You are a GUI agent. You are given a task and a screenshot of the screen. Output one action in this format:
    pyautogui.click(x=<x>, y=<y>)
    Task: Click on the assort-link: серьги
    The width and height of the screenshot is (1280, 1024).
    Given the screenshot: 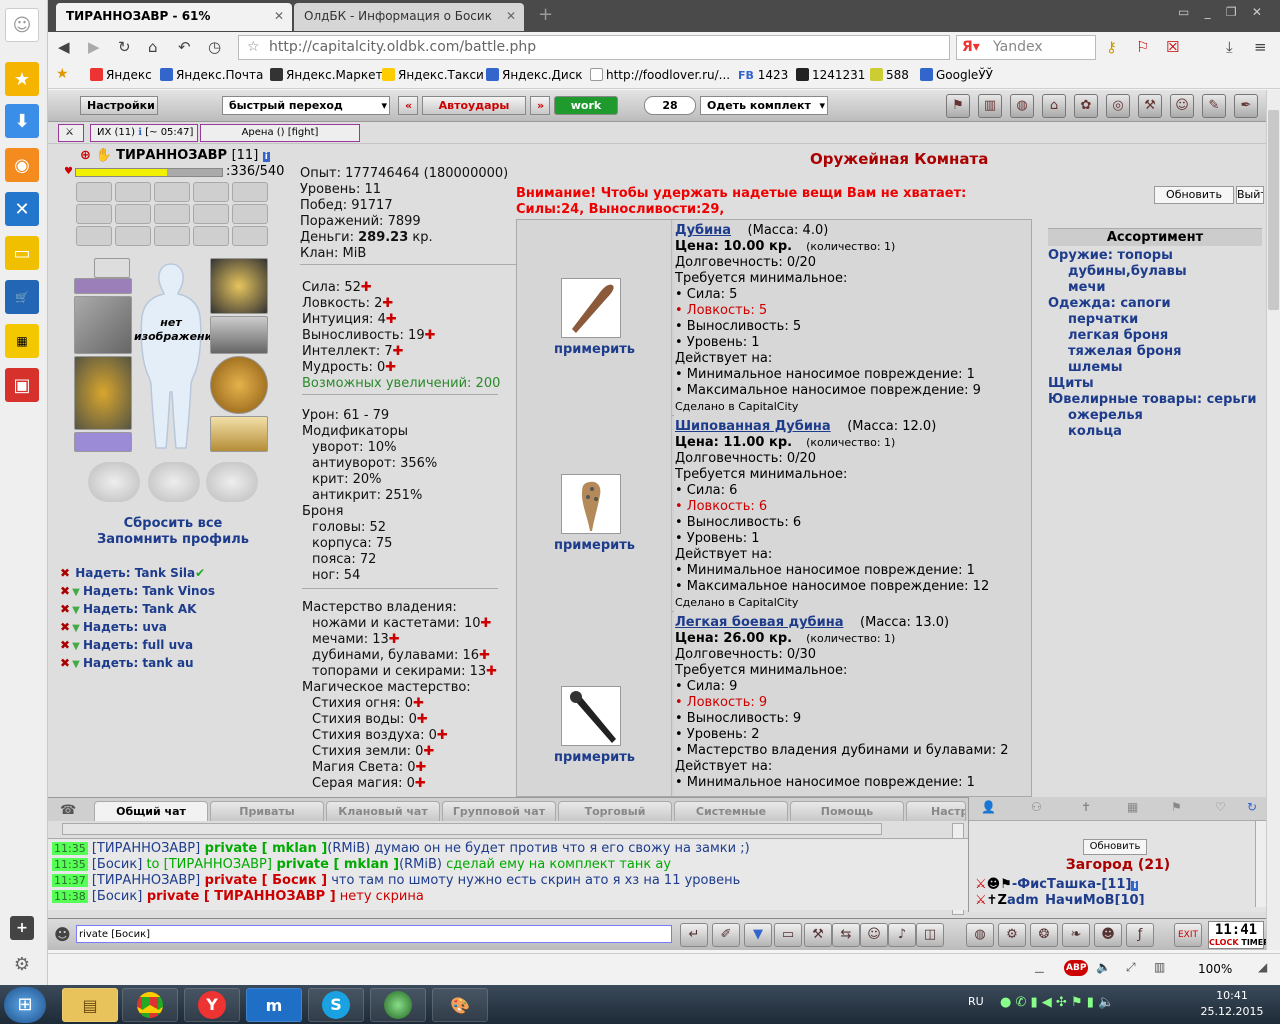 What is the action you would take?
    pyautogui.click(x=1232, y=399)
    